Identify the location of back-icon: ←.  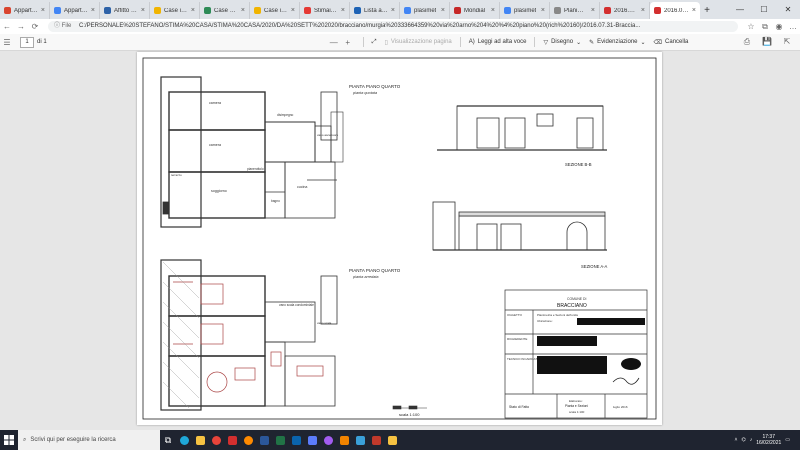
(7, 26).